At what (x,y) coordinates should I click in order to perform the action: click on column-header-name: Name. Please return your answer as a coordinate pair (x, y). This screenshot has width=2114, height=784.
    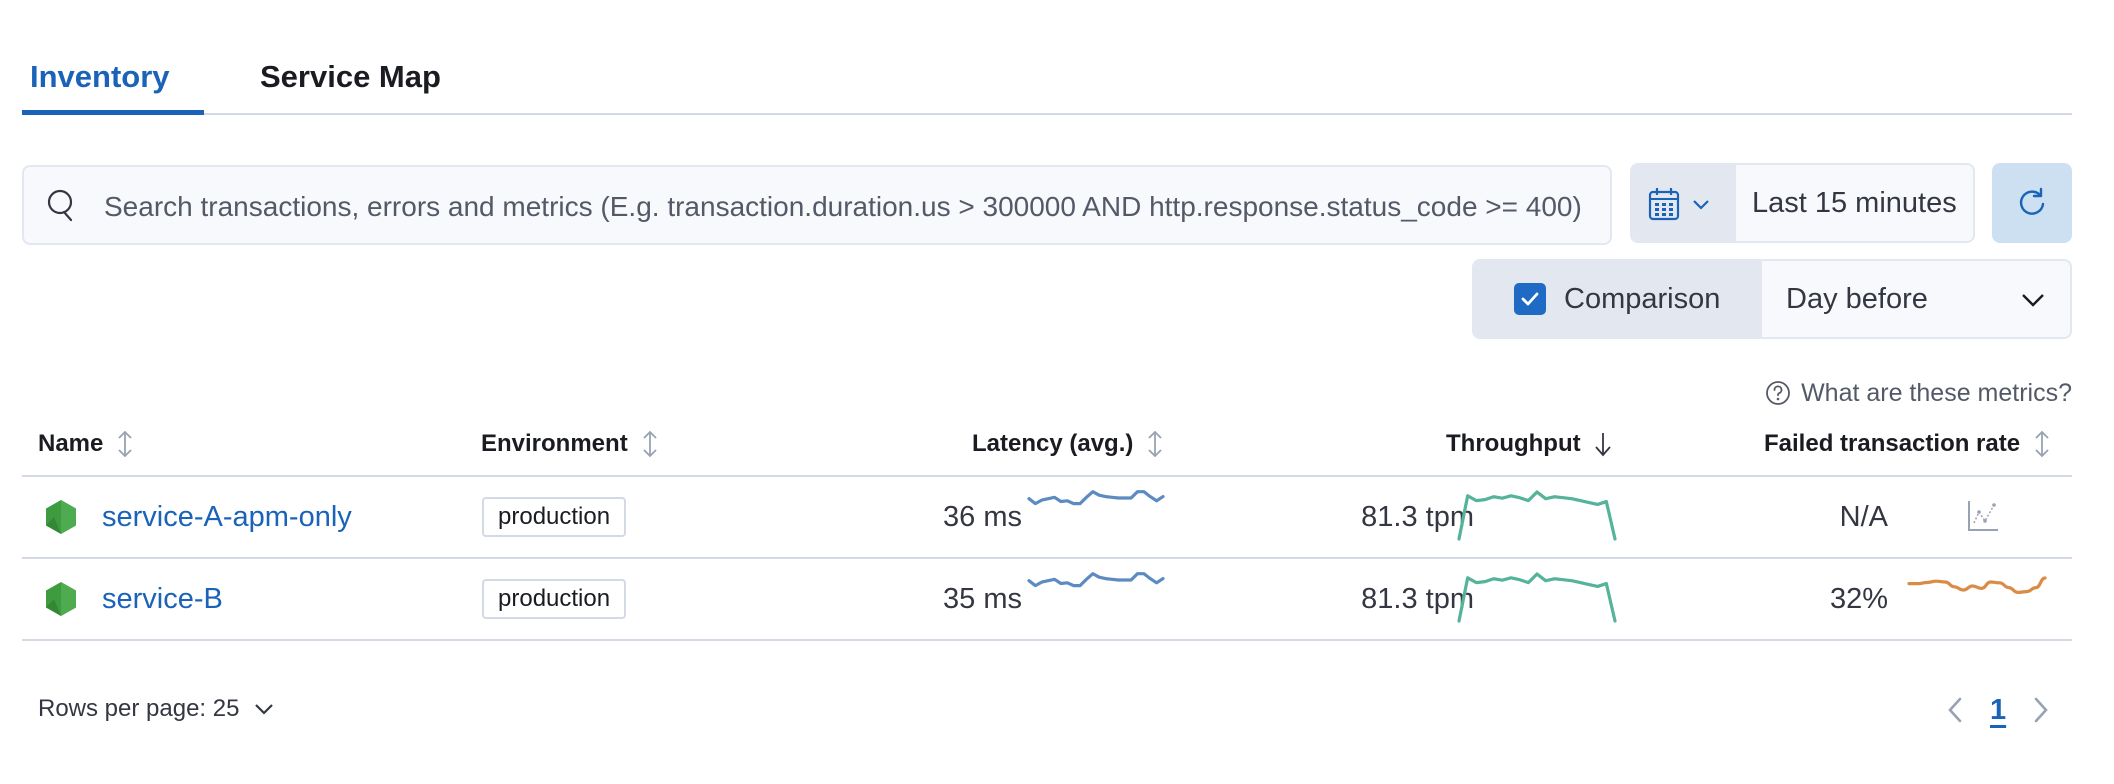
    Looking at the image, I should click on (86, 444).